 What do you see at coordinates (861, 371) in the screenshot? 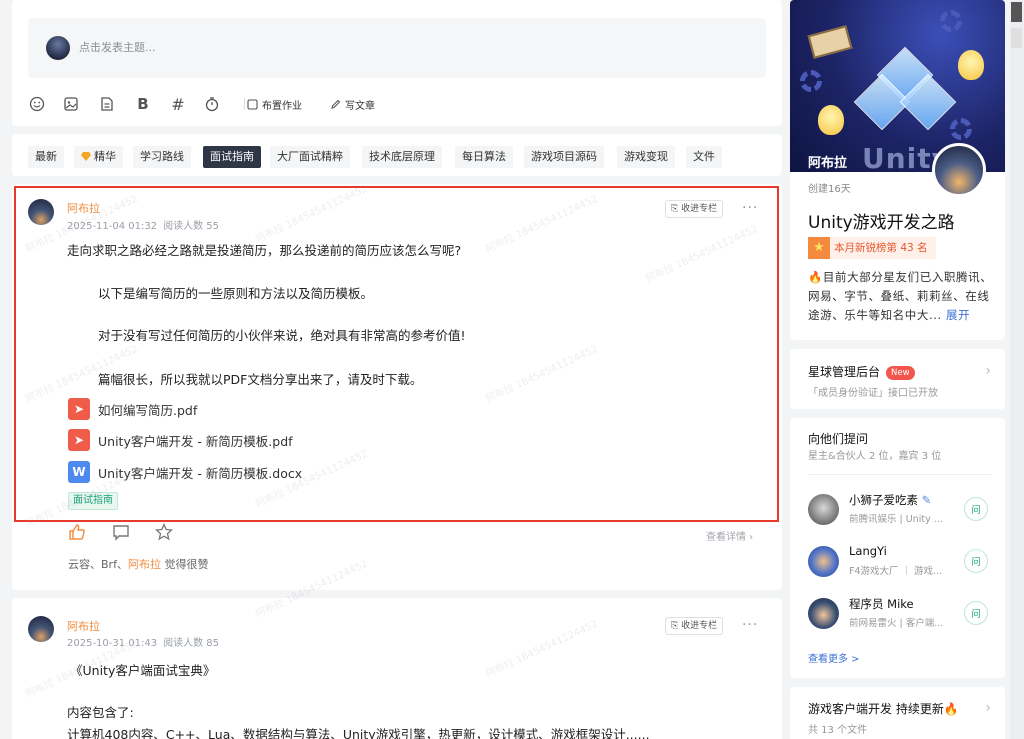
I see `admin-title: 星球管理后台 New` at bounding box center [861, 371].